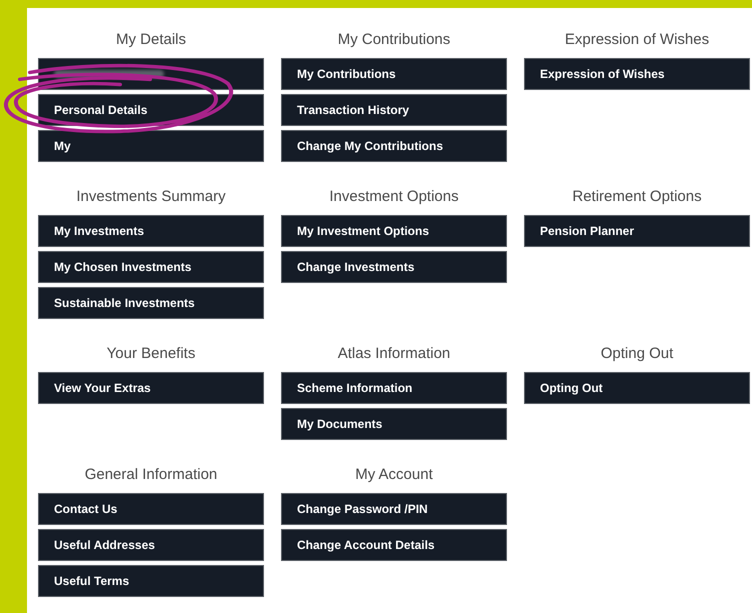  I want to click on section-heading: General Information, so click(151, 475).